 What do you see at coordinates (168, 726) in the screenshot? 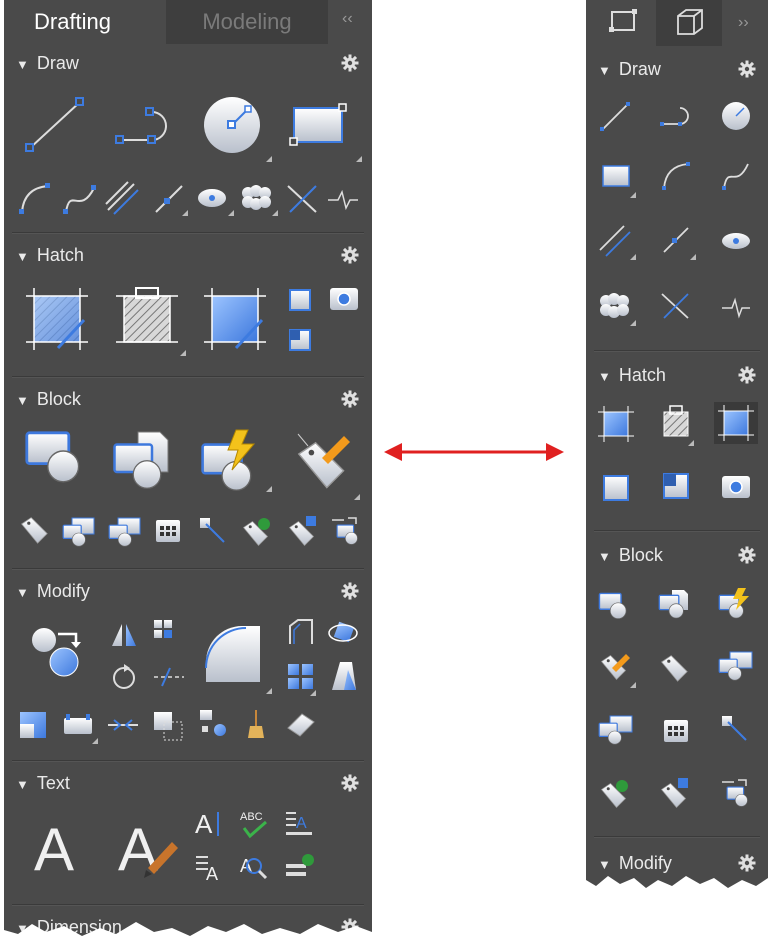
I see `align-tool-icon` at bounding box center [168, 726].